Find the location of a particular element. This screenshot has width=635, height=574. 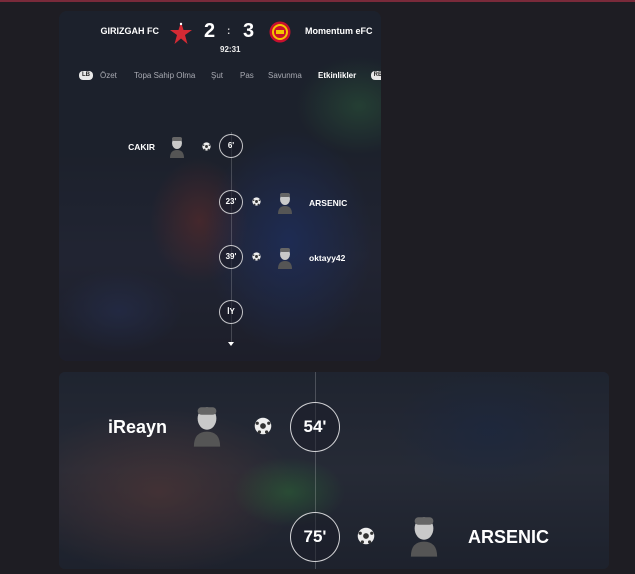

event-minute-badge: 23' is located at coordinates (231, 202).